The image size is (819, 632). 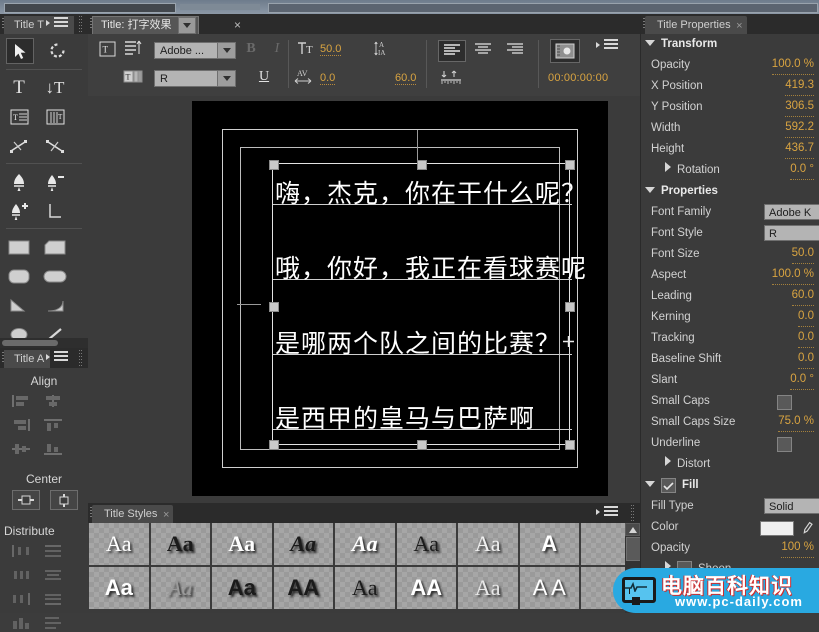 I want to click on align-left-icon, so click(x=452, y=51).